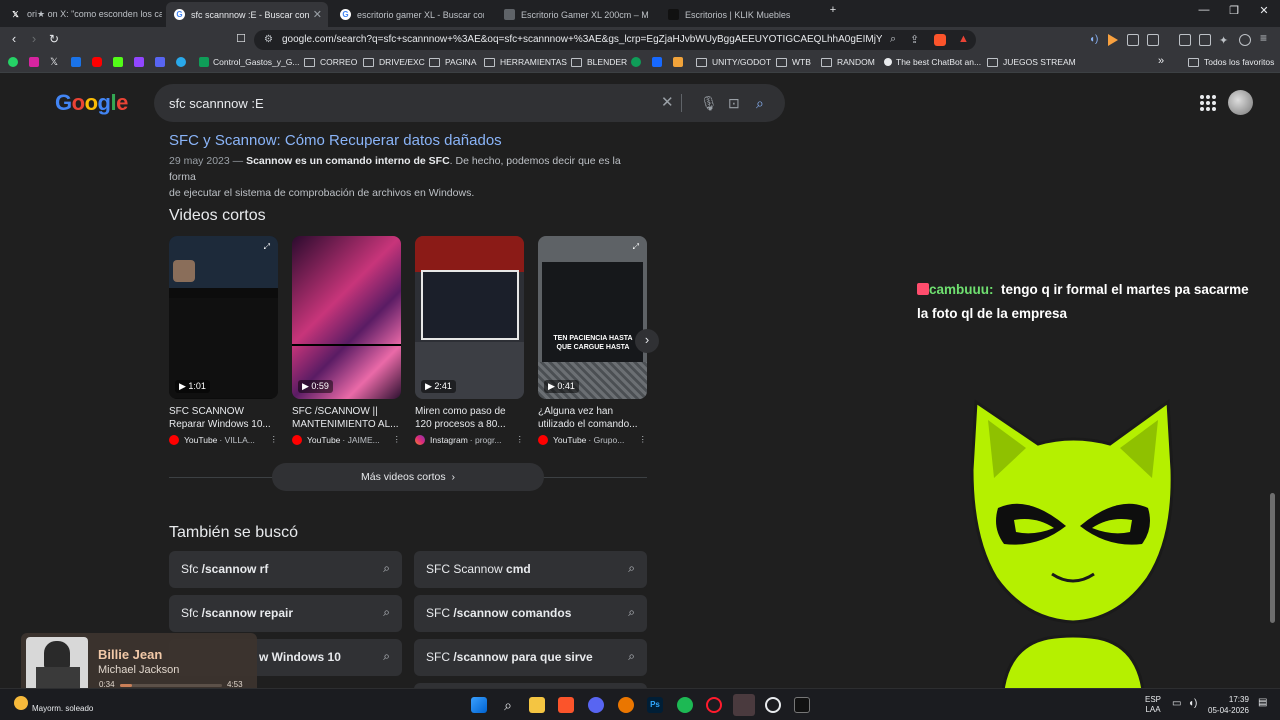 Image resolution: width=1280 pixels, height=720 pixels. Describe the element at coordinates (914, 39) in the screenshot. I see `share-icon: ⇪` at that location.